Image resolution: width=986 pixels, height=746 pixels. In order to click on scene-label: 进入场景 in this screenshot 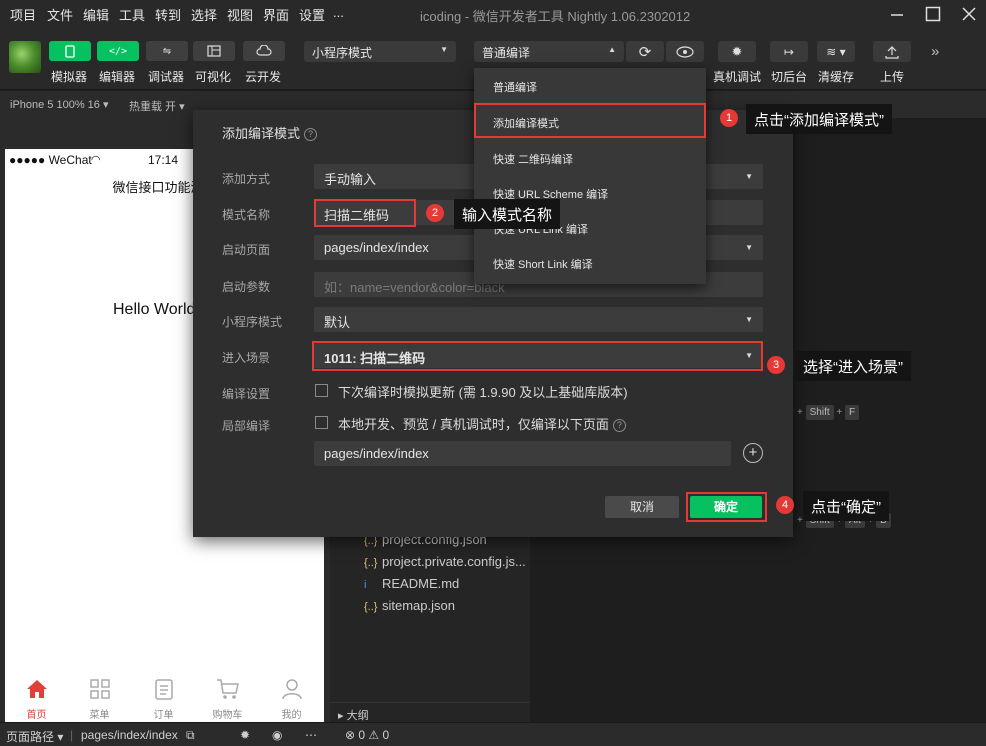, I will do `click(246, 358)`.